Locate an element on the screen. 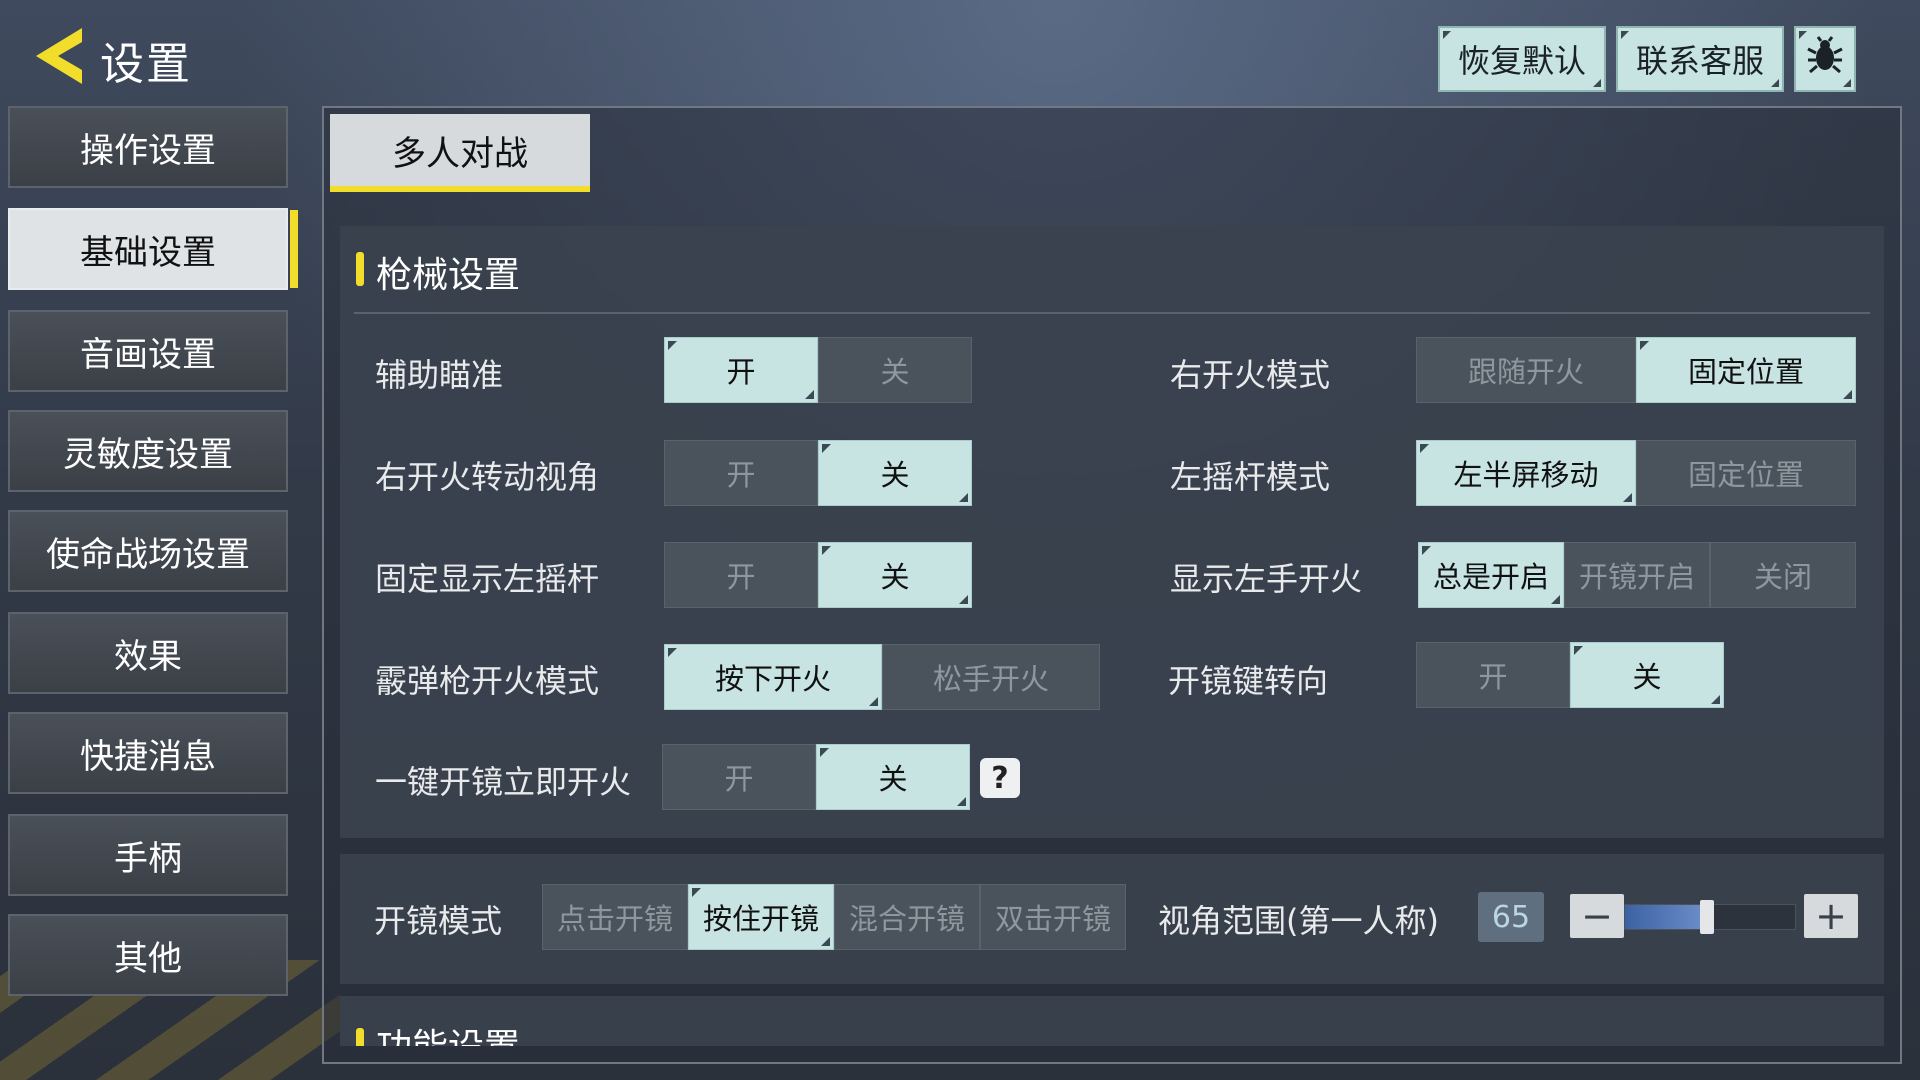 This screenshot has width=1920, height=1080. page-title: 设置 is located at coordinates (146, 64).